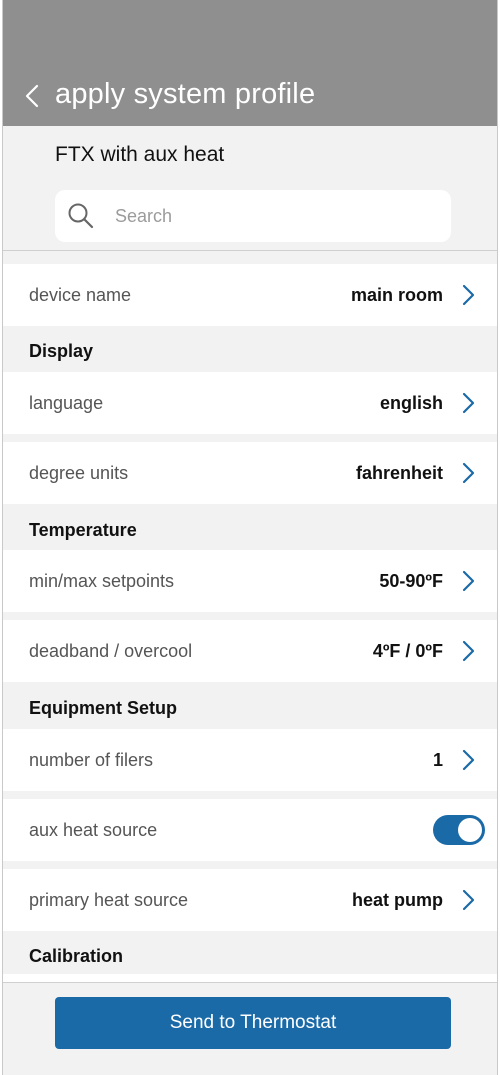 This screenshot has width=500, height=1075. I want to click on row-value: 4ºF / 0ºF, so click(407, 650).